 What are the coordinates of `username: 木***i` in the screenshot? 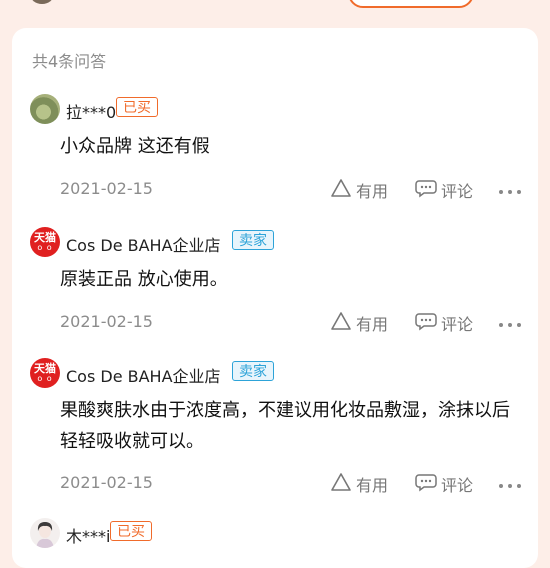 It's located at (88, 536).